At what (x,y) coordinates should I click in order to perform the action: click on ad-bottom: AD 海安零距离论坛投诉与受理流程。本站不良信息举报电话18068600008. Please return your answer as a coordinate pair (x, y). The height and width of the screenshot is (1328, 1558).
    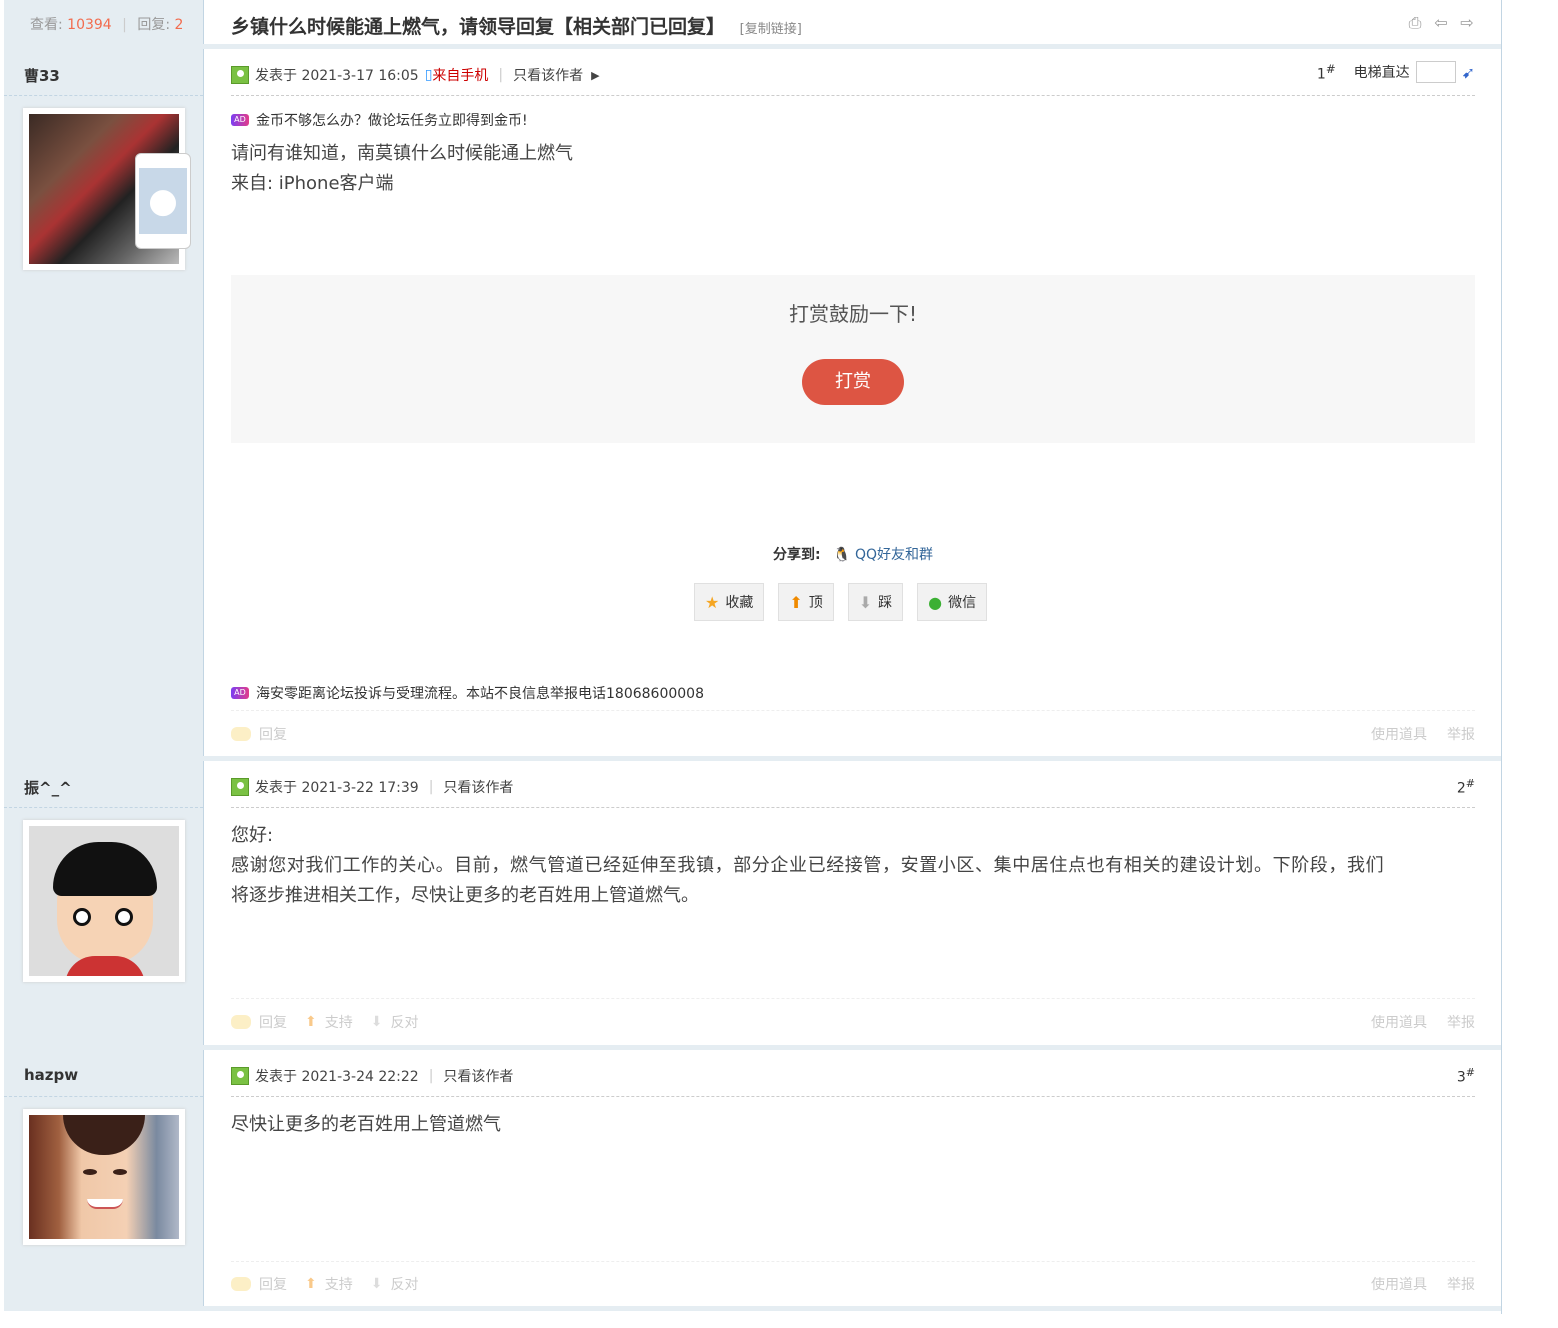
    Looking at the image, I should click on (467, 693).